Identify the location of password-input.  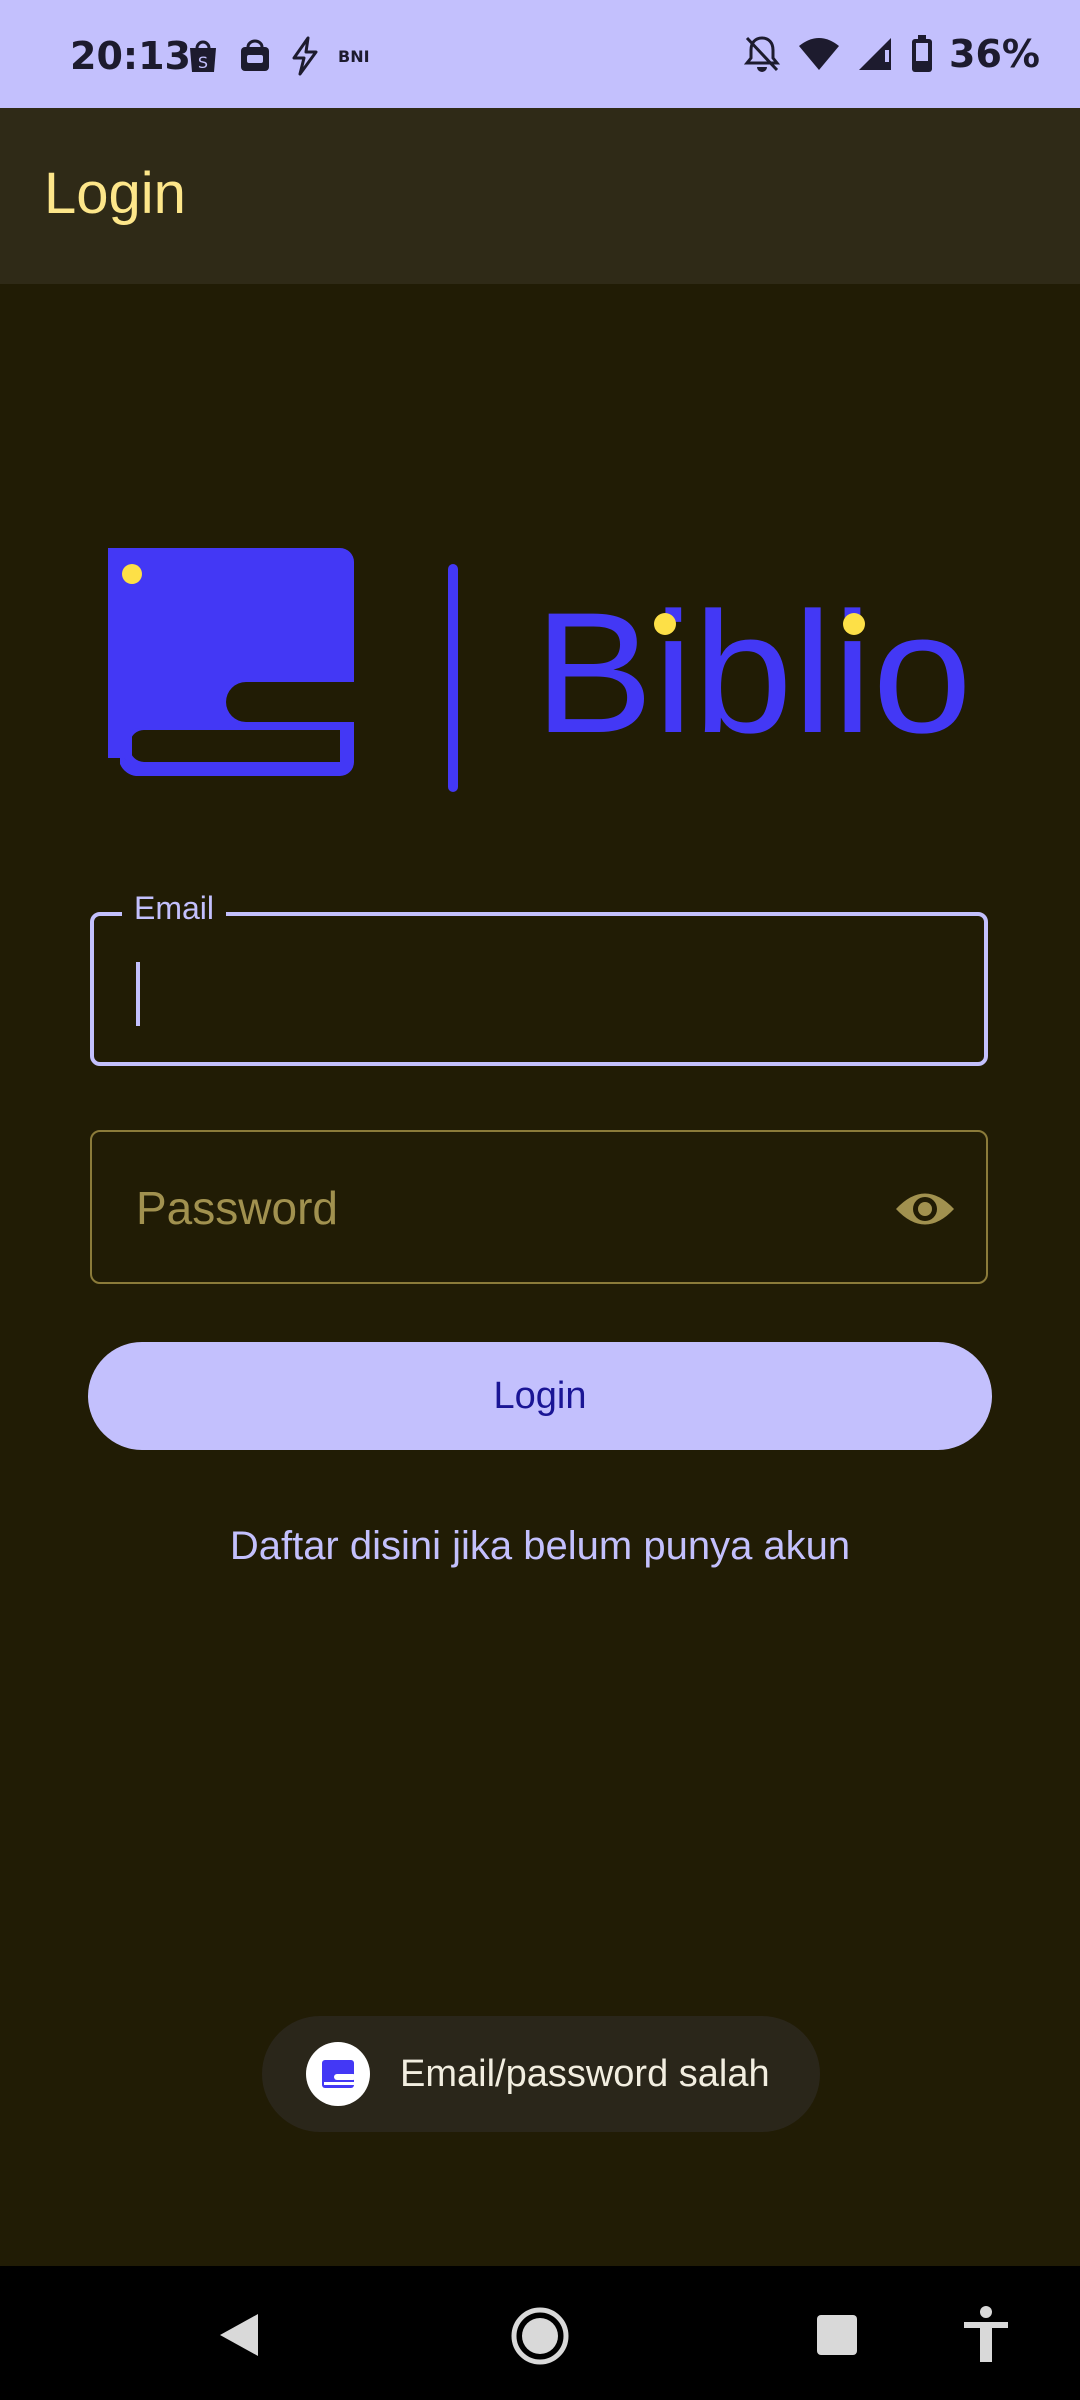
(506, 1208).